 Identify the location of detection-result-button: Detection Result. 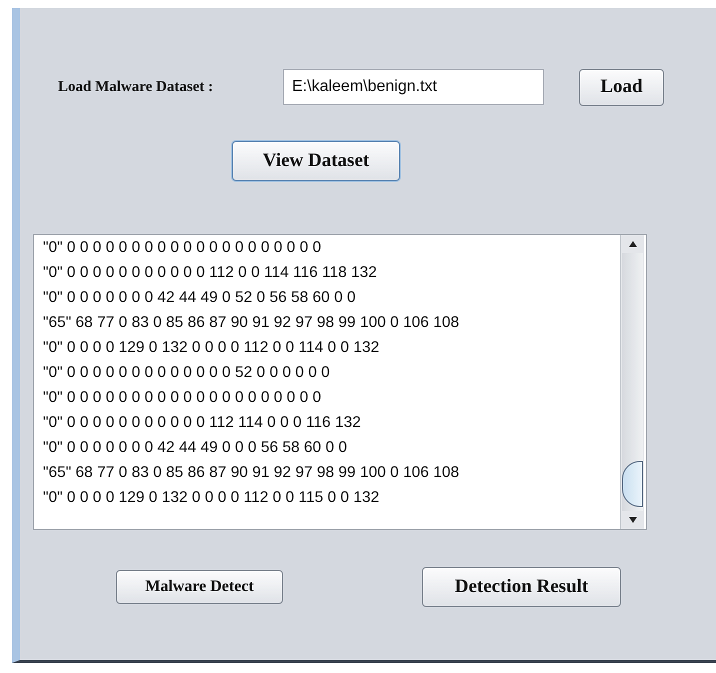
(521, 587).